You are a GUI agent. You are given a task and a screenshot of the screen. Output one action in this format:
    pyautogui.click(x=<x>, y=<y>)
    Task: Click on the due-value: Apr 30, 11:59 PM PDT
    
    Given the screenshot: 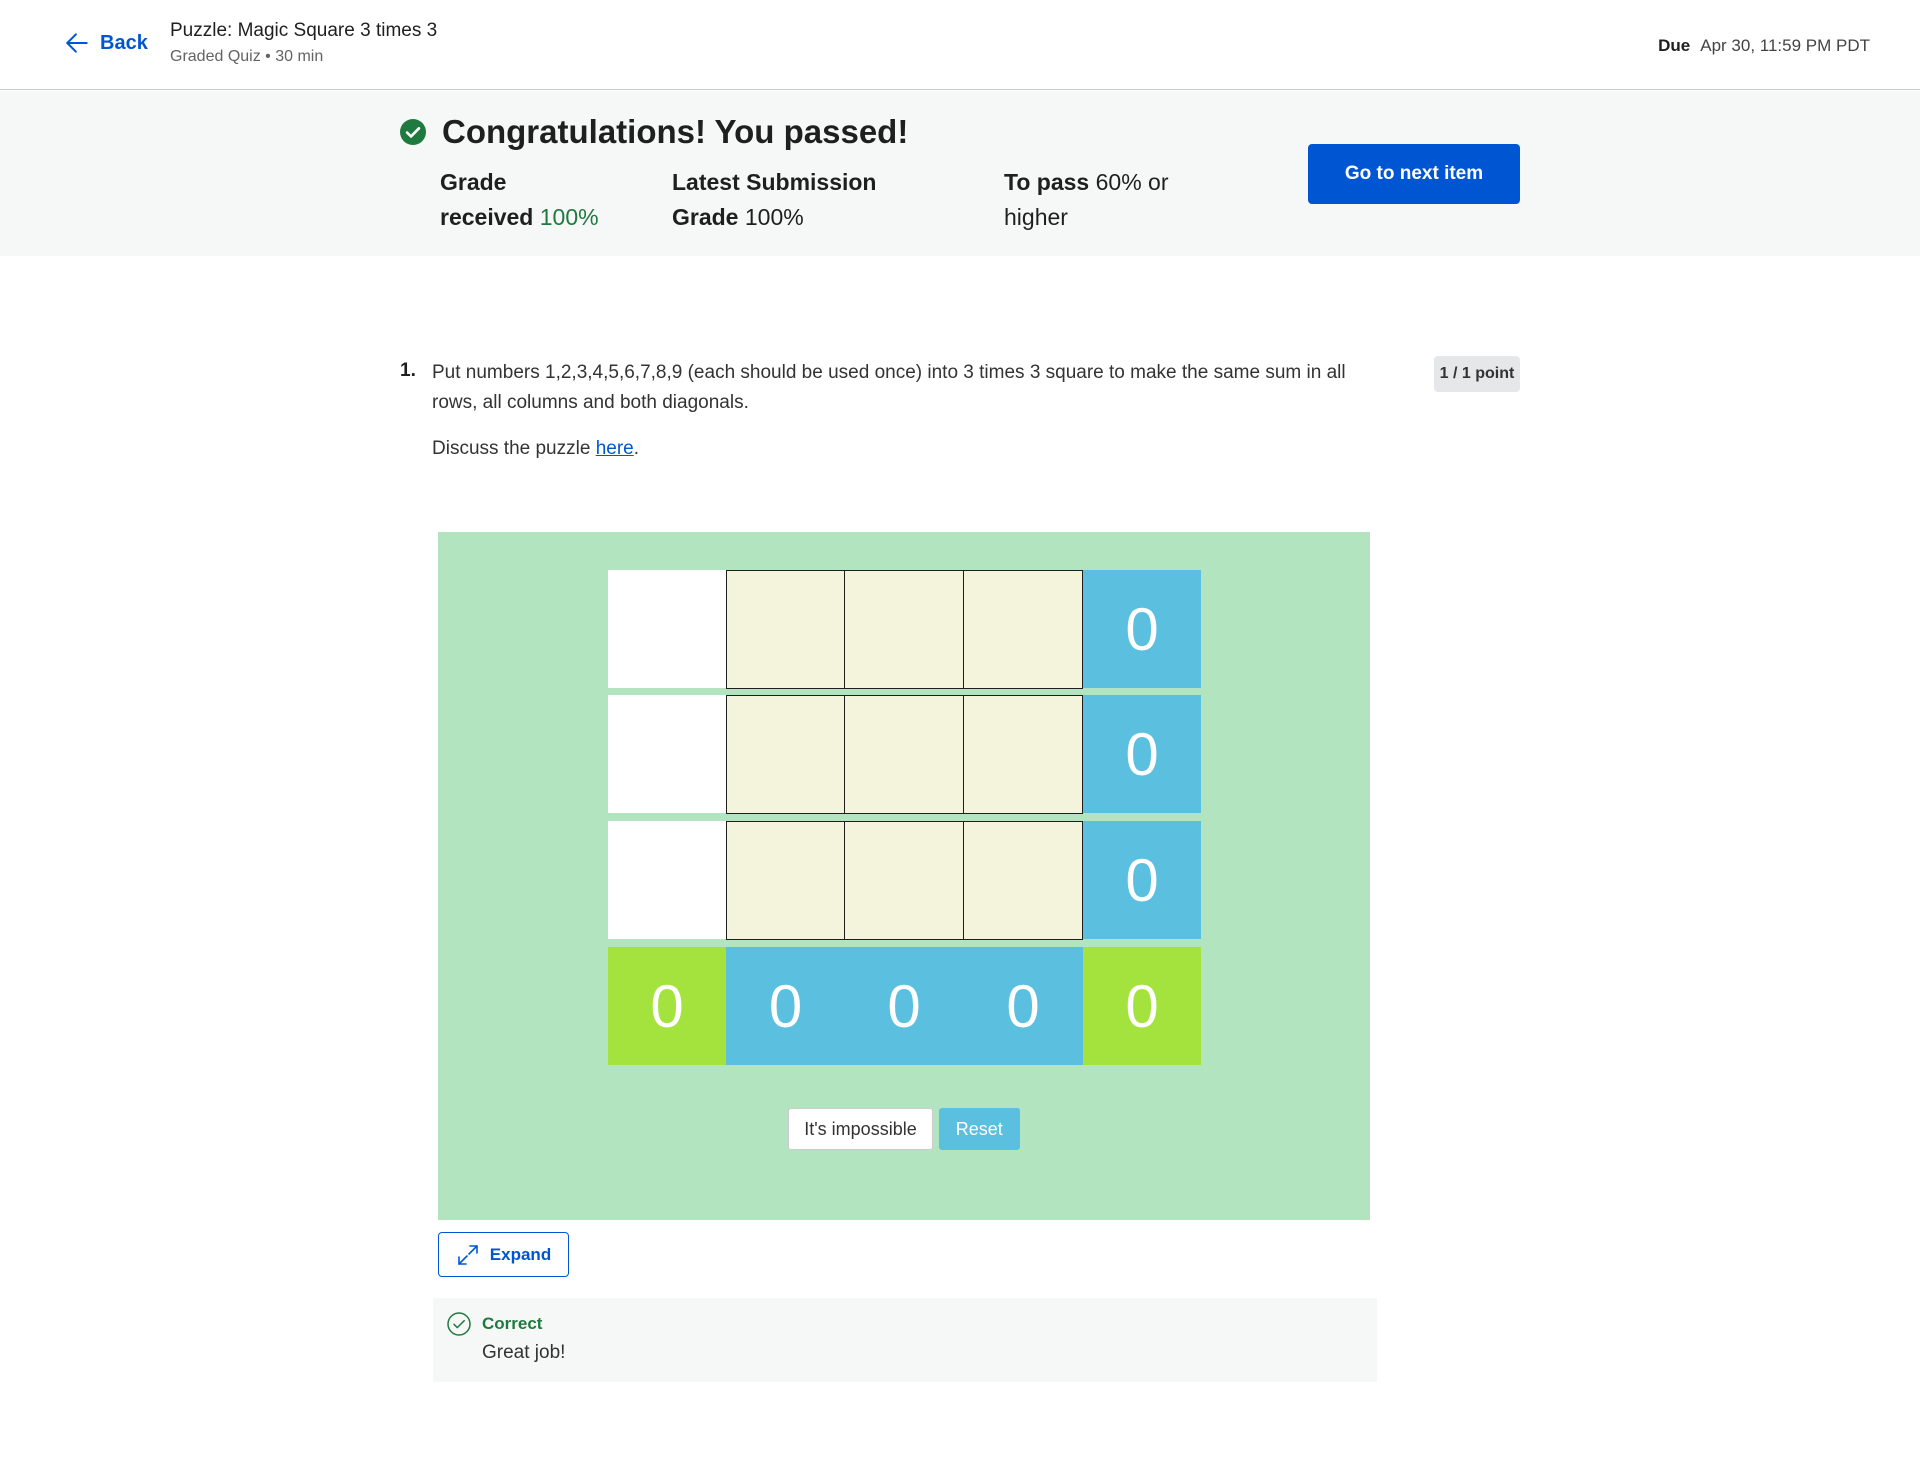 What is the action you would take?
    pyautogui.click(x=1785, y=45)
    